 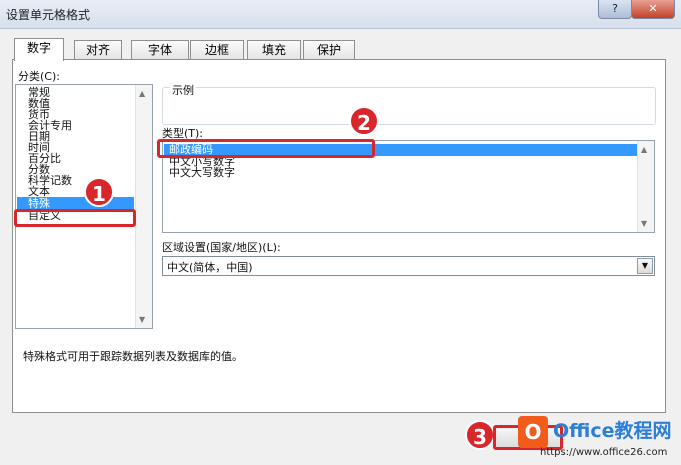 I want to click on type-scrollbar: ▲ ▼, so click(x=645, y=186).